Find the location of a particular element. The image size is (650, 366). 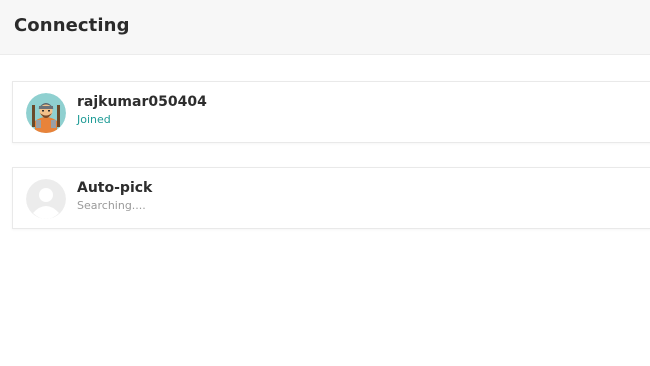

page-title: Connecting is located at coordinates (72, 25).